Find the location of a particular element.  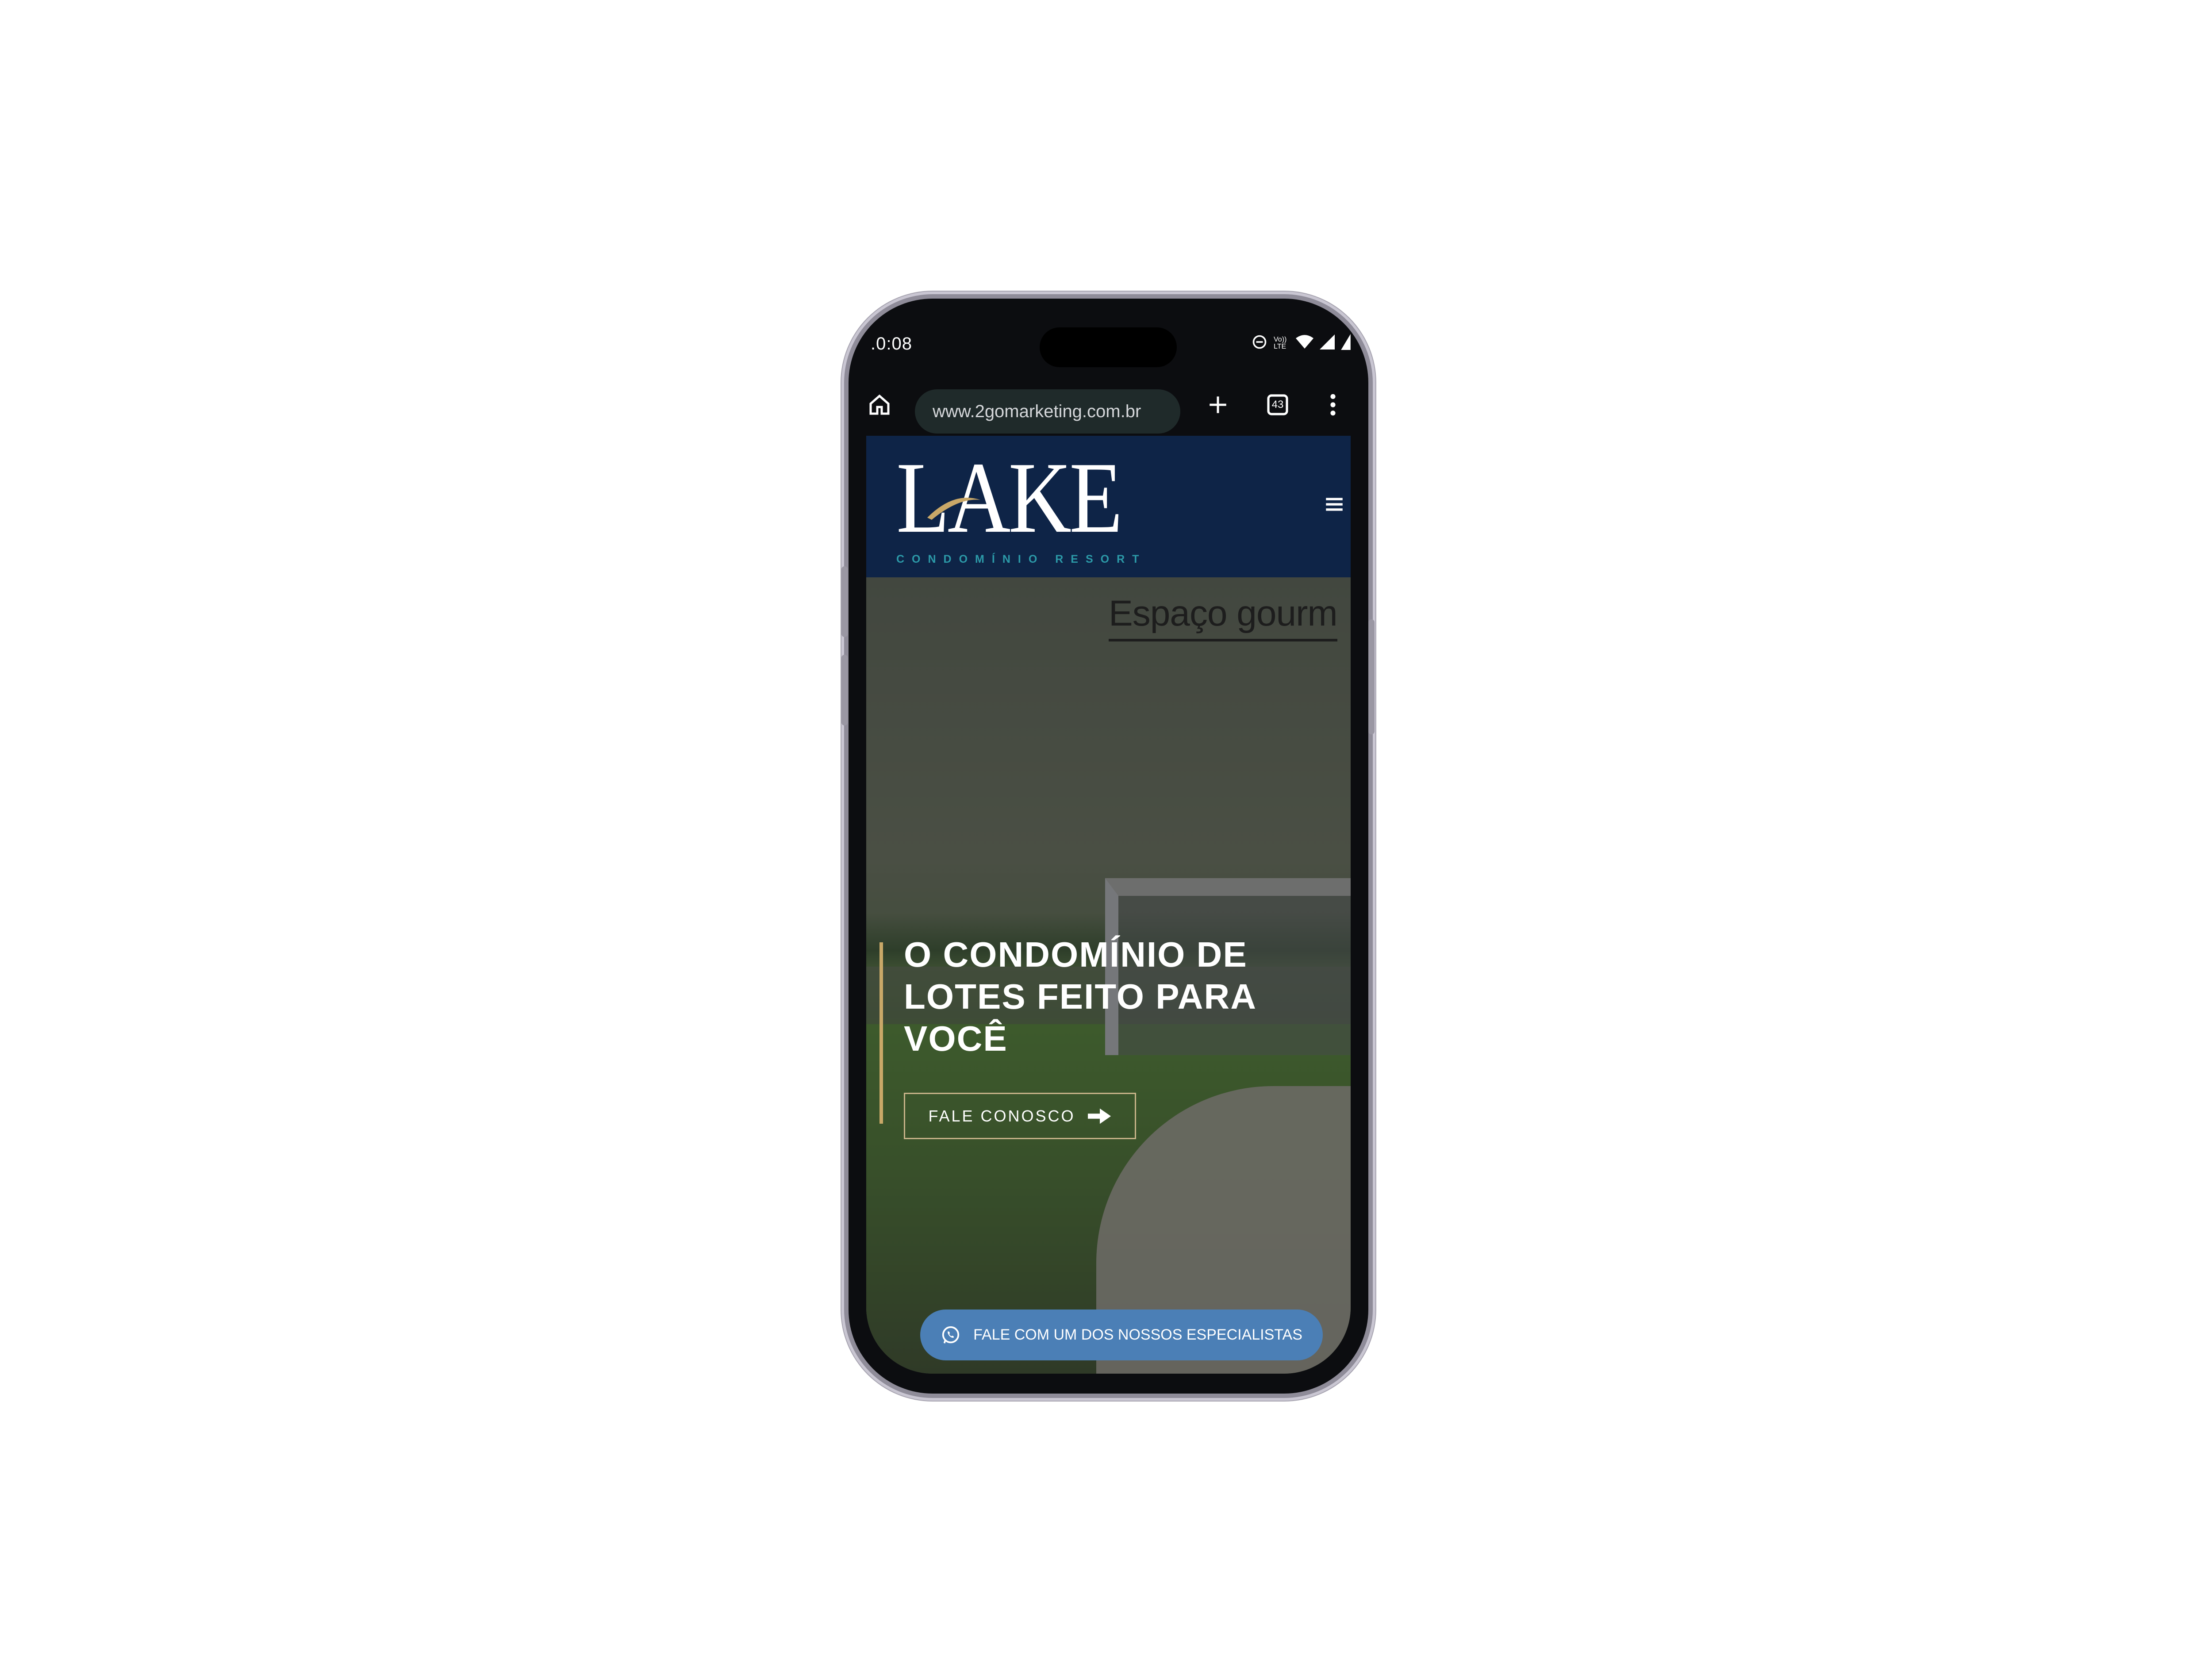

home-button is located at coordinates (880, 405).